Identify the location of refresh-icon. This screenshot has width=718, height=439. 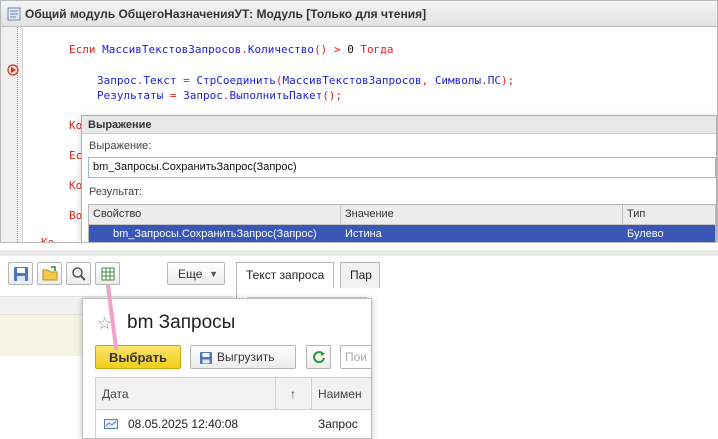
(319, 357).